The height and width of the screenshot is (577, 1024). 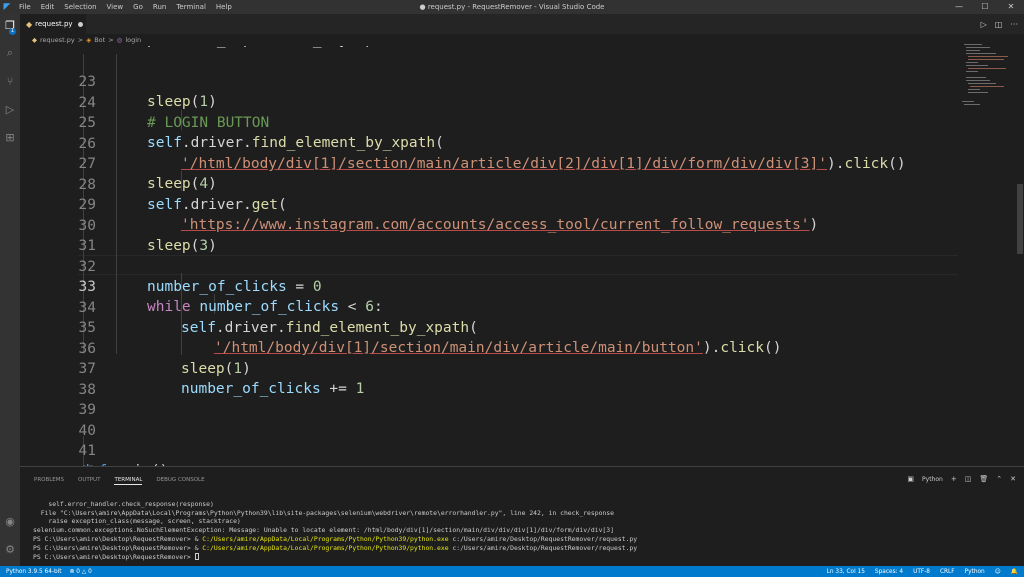 What do you see at coordinates (1011, 7) in the screenshot?
I see `close-icon: ✕` at bounding box center [1011, 7].